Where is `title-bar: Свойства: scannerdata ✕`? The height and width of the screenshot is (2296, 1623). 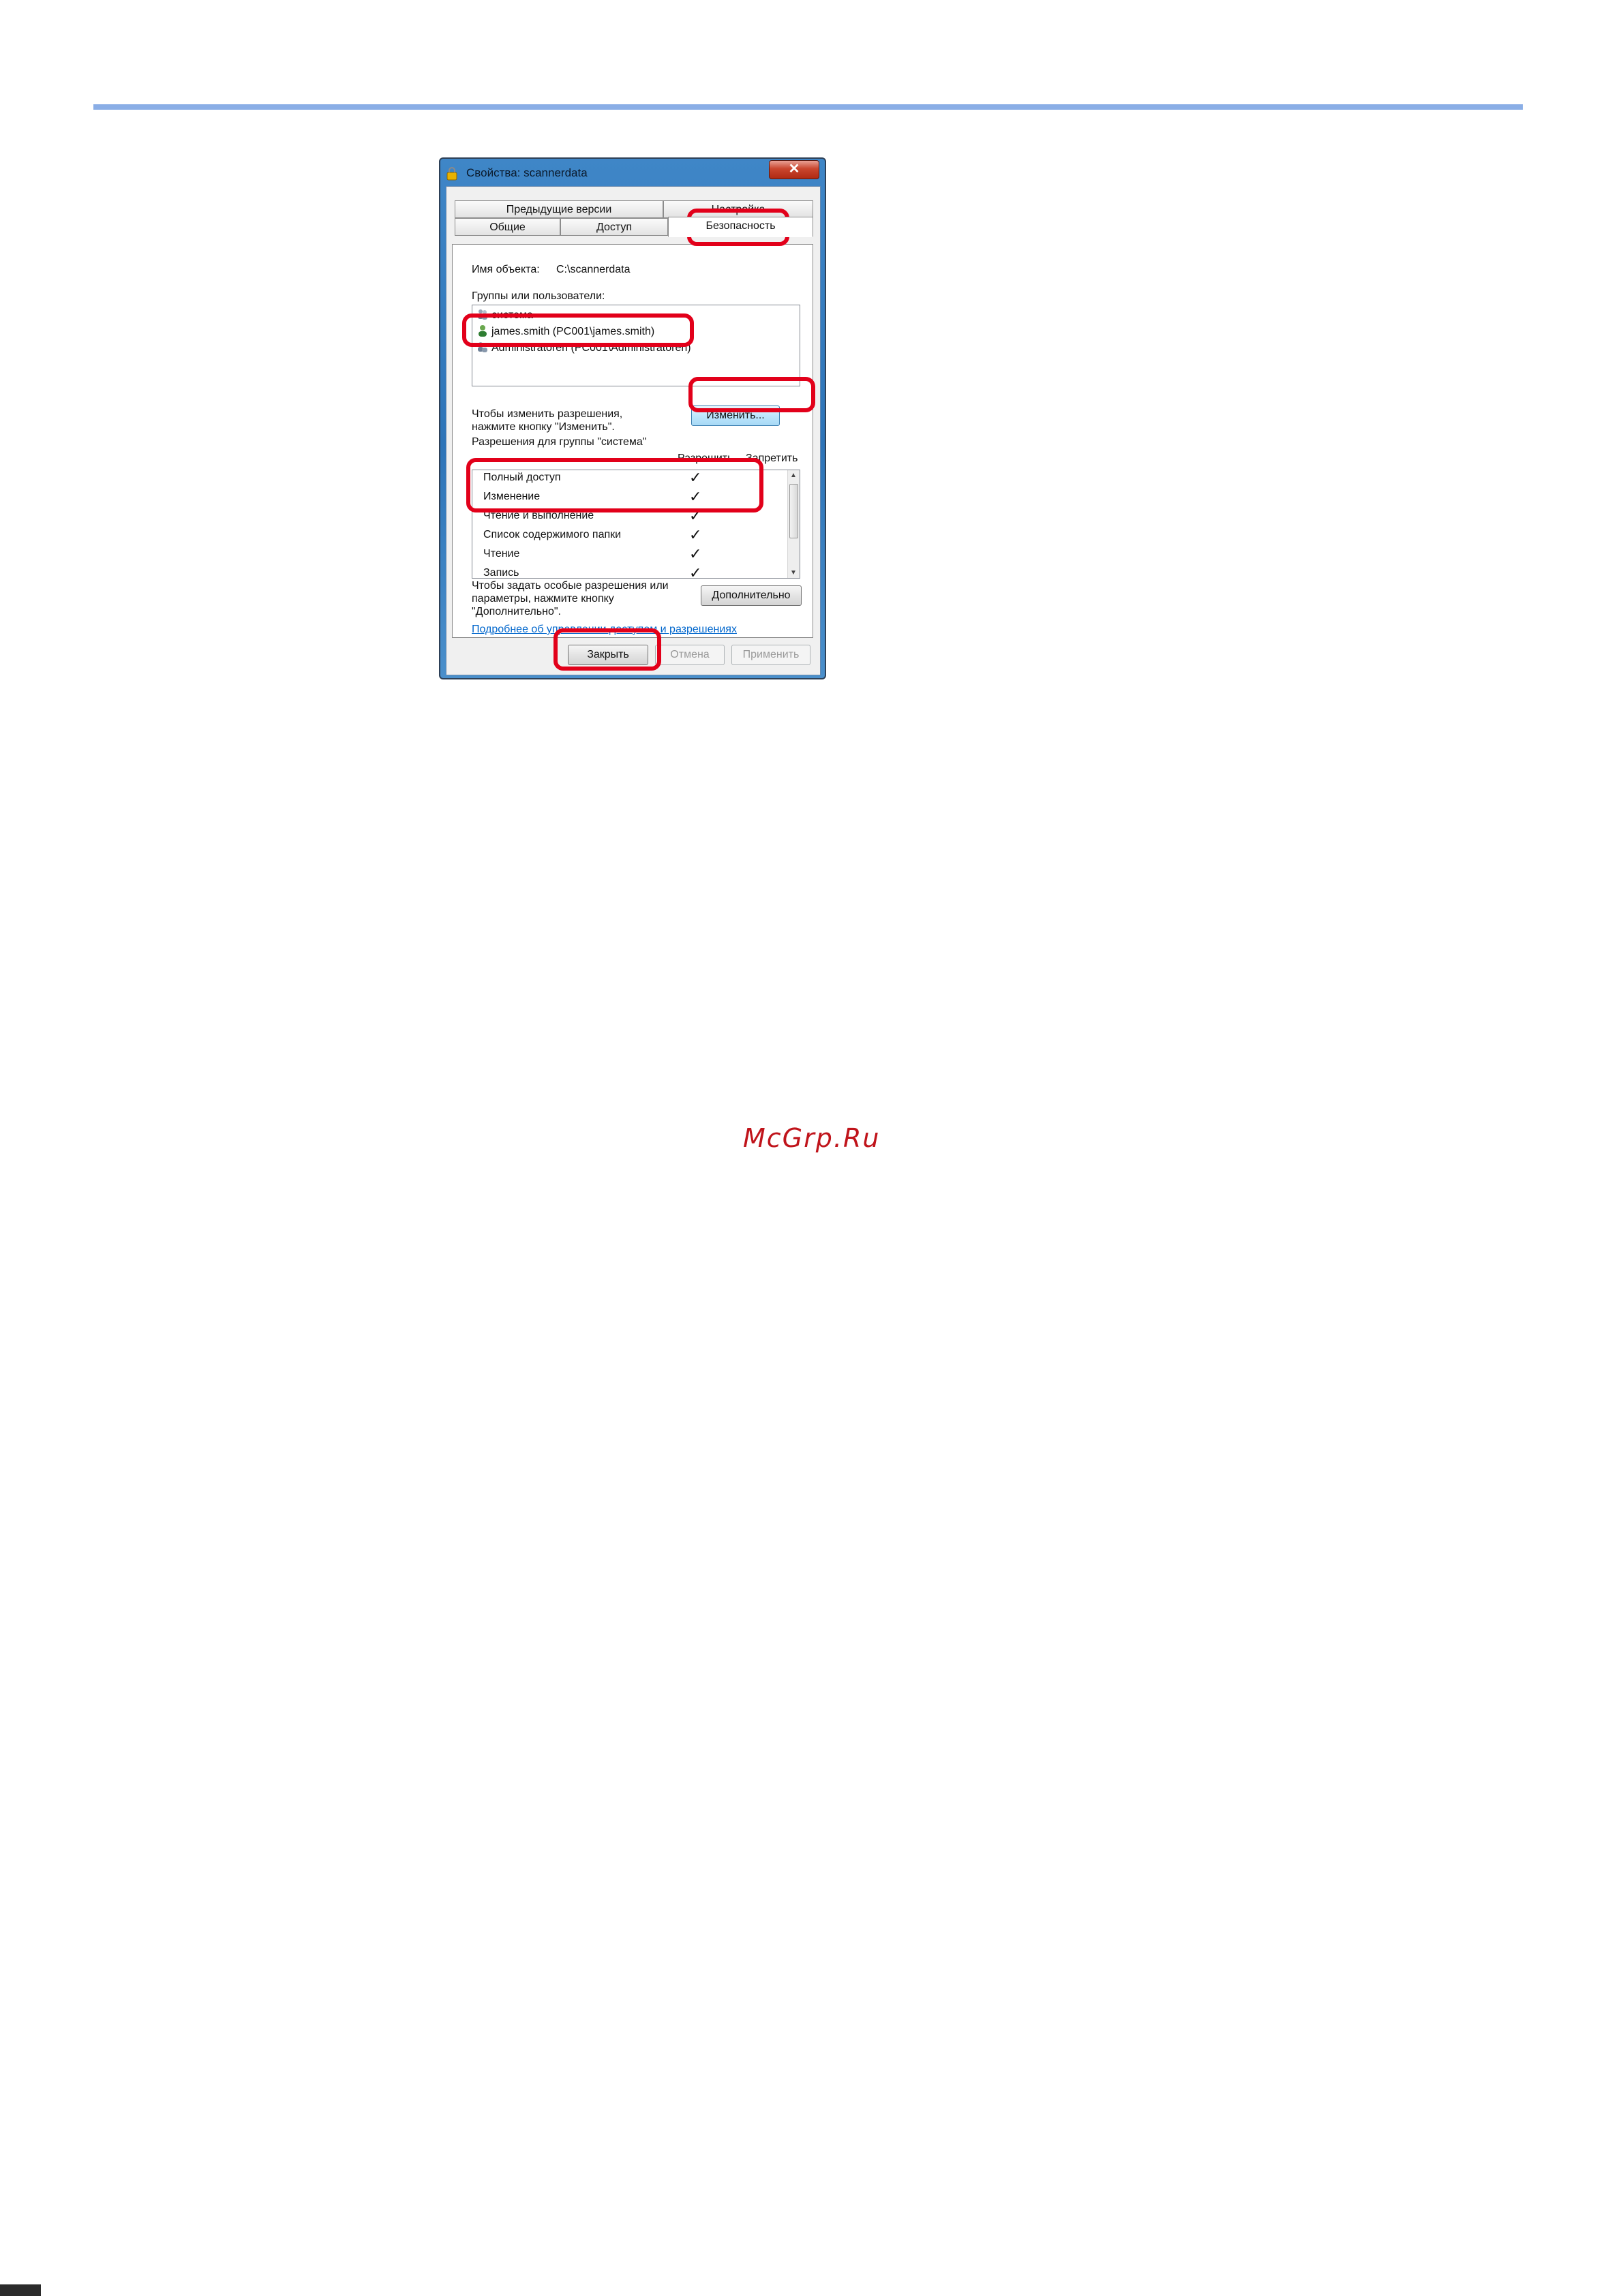
title-bar: Свойства: scannerdata ✕ is located at coordinates (632, 173).